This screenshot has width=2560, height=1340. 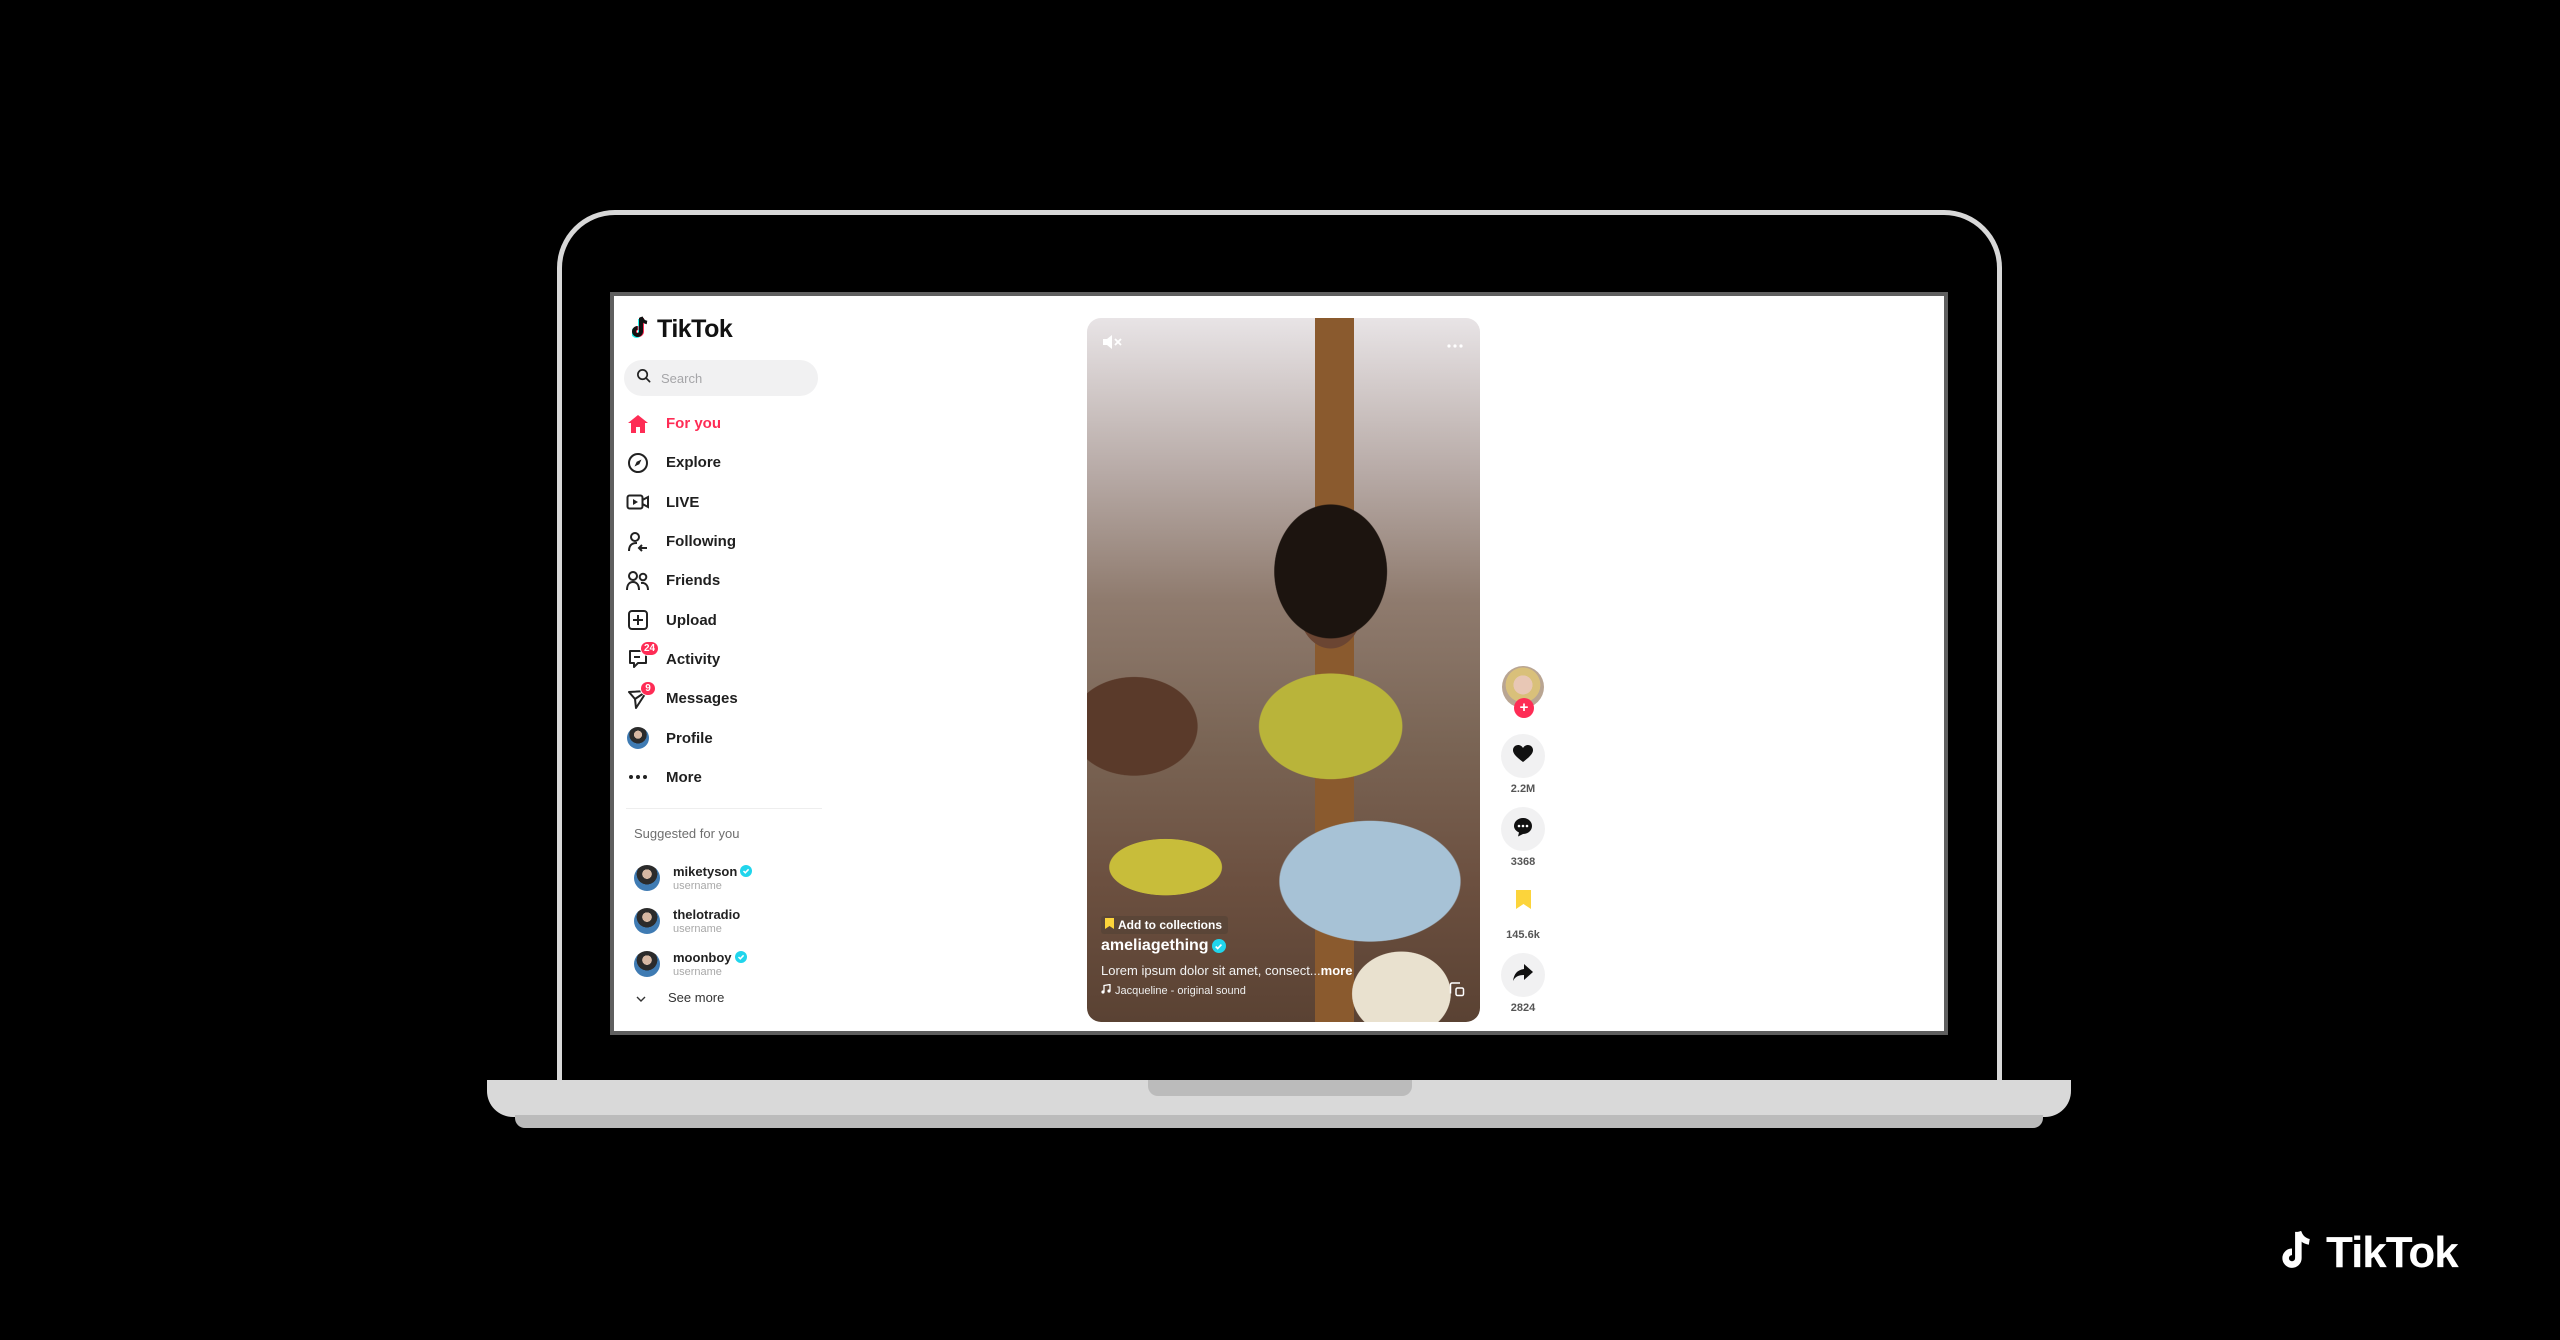 What do you see at coordinates (1523, 862) in the screenshot?
I see `comment-count: 3368` at bounding box center [1523, 862].